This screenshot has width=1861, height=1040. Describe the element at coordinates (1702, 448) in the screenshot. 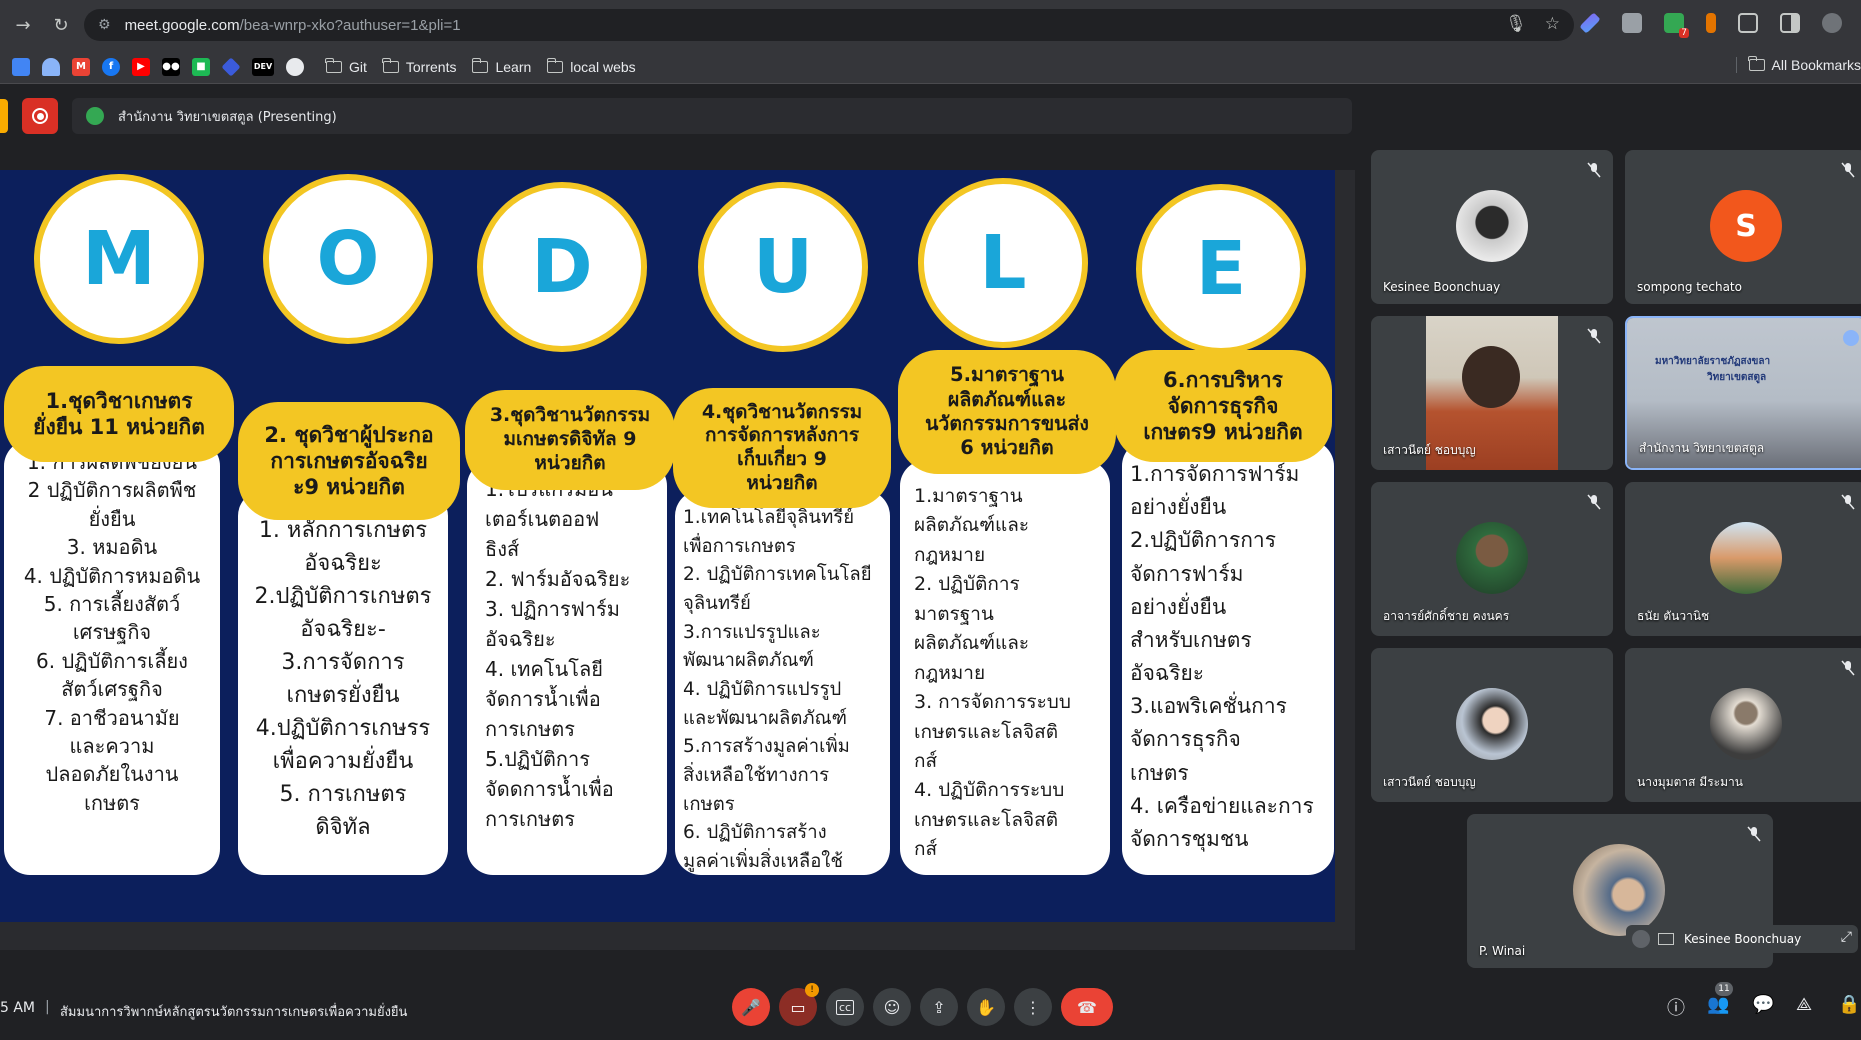

I see `participant-name: สำนักงาน วิทยาเขตสตูล` at that location.